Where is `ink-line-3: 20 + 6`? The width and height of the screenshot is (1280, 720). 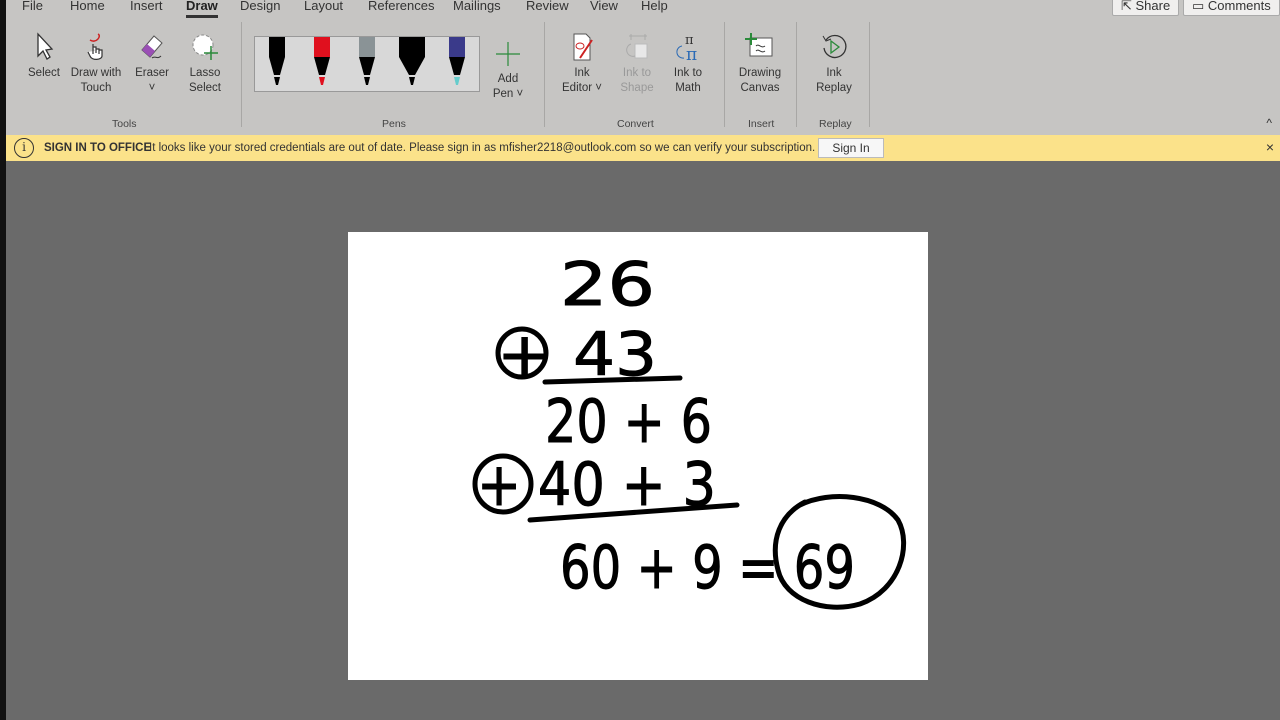
ink-line-3: 20 + 6 is located at coordinates (628, 422).